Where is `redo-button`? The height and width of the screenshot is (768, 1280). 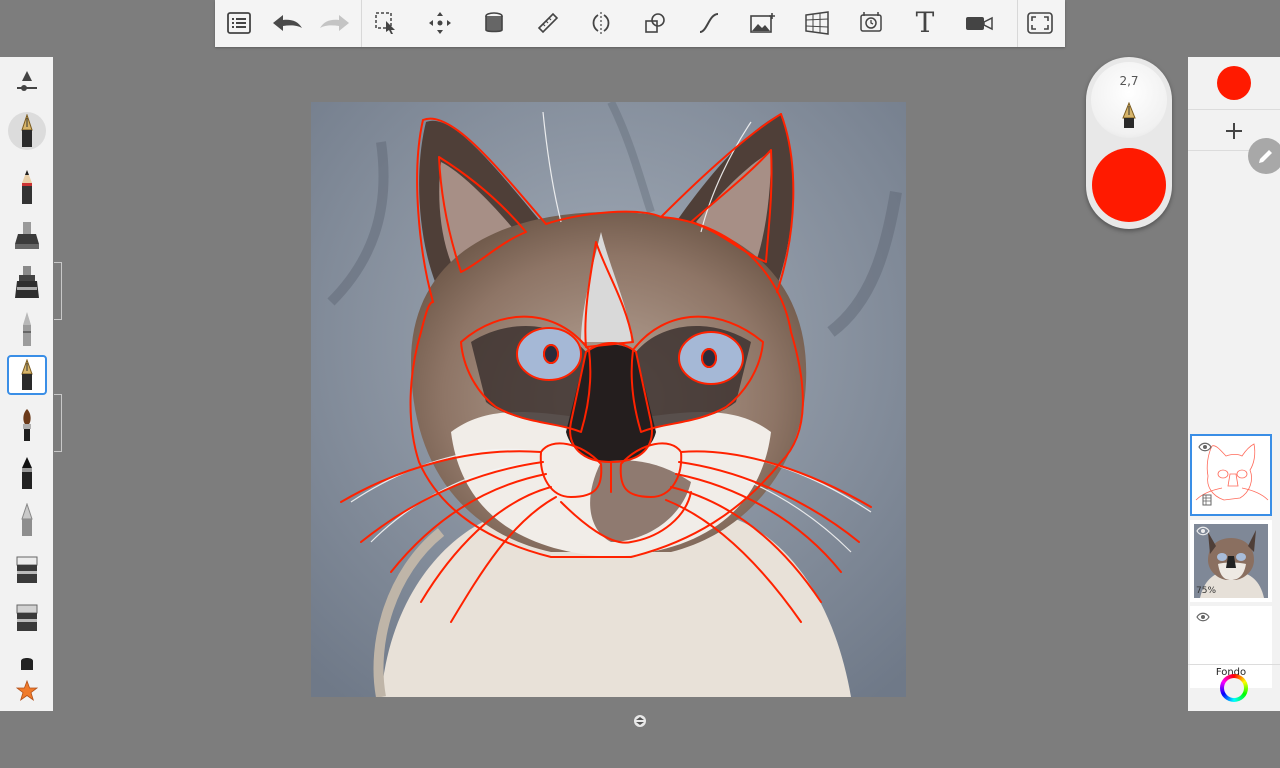 redo-button is located at coordinates (335, 23).